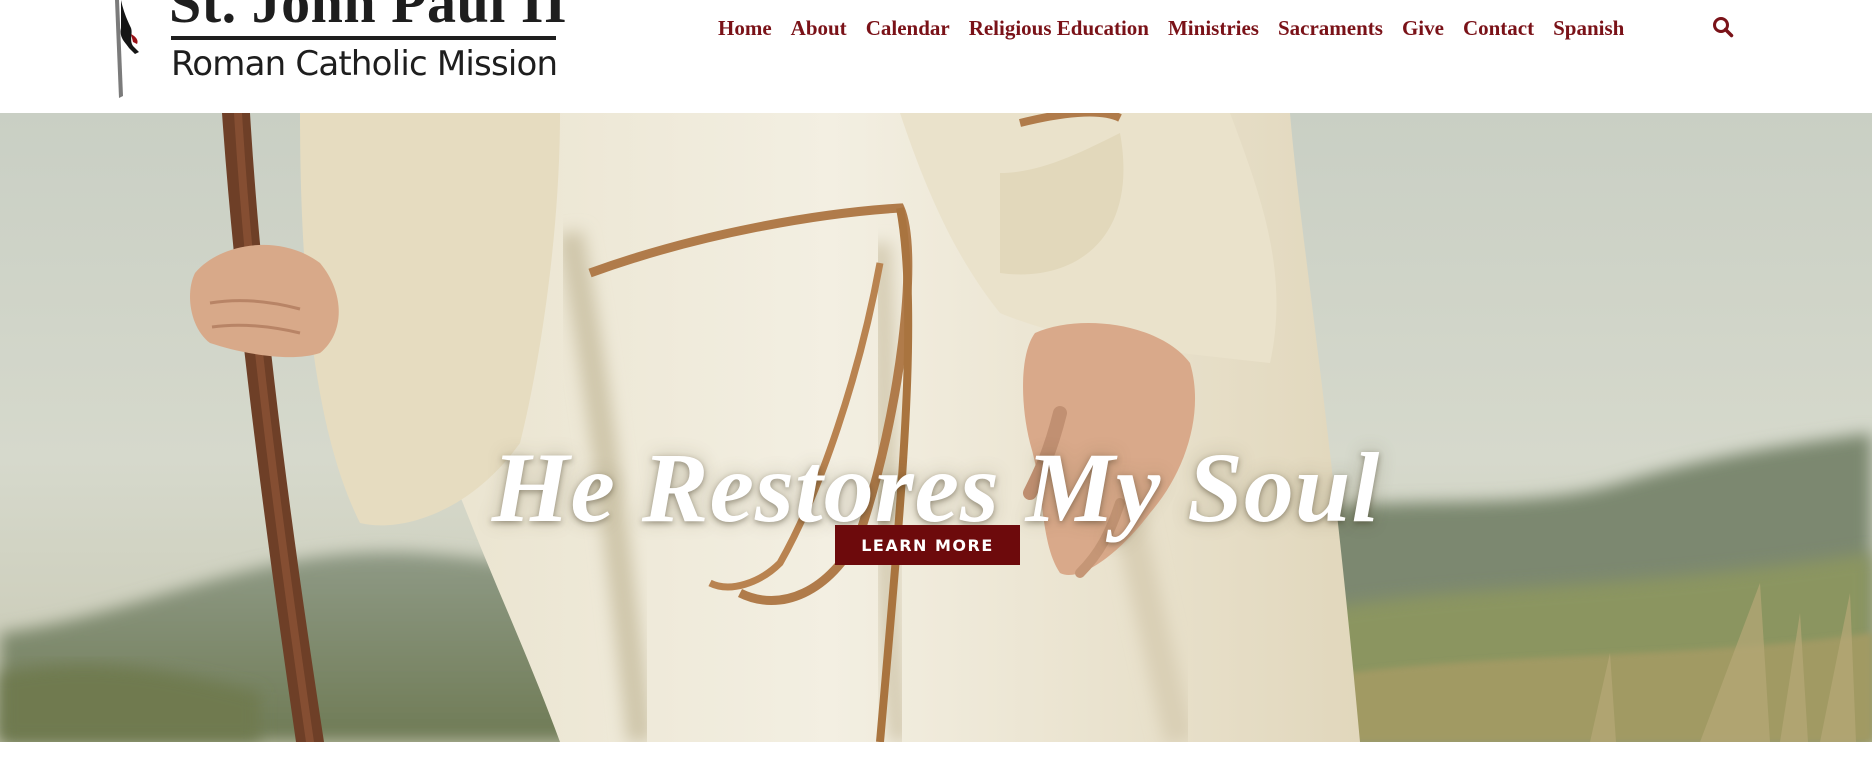 This screenshot has width=1872, height=782. What do you see at coordinates (363, 38) in the screenshot?
I see `logo-divider` at bounding box center [363, 38].